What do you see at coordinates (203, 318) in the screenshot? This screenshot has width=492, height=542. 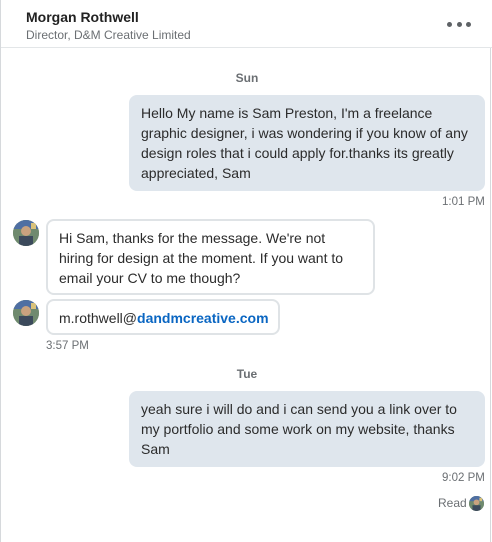 I see `email-link: dandmcreative.com` at bounding box center [203, 318].